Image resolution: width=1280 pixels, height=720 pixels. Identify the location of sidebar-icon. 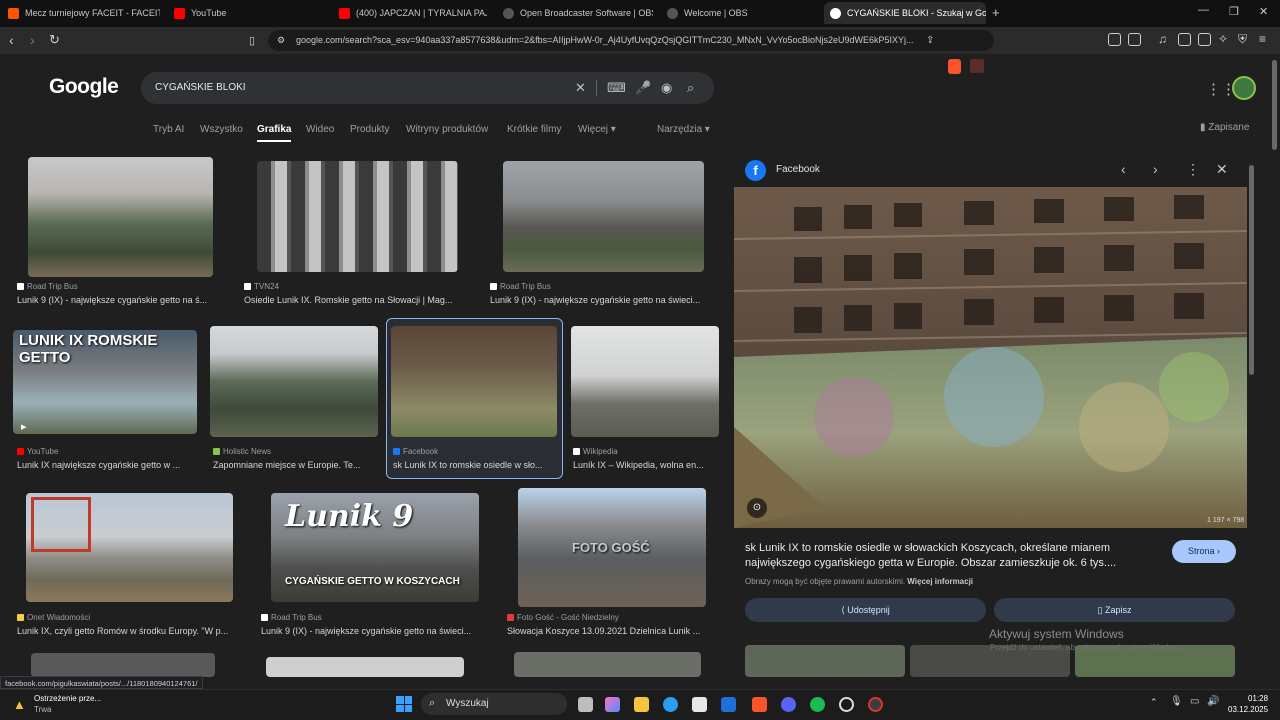
(1184, 39).